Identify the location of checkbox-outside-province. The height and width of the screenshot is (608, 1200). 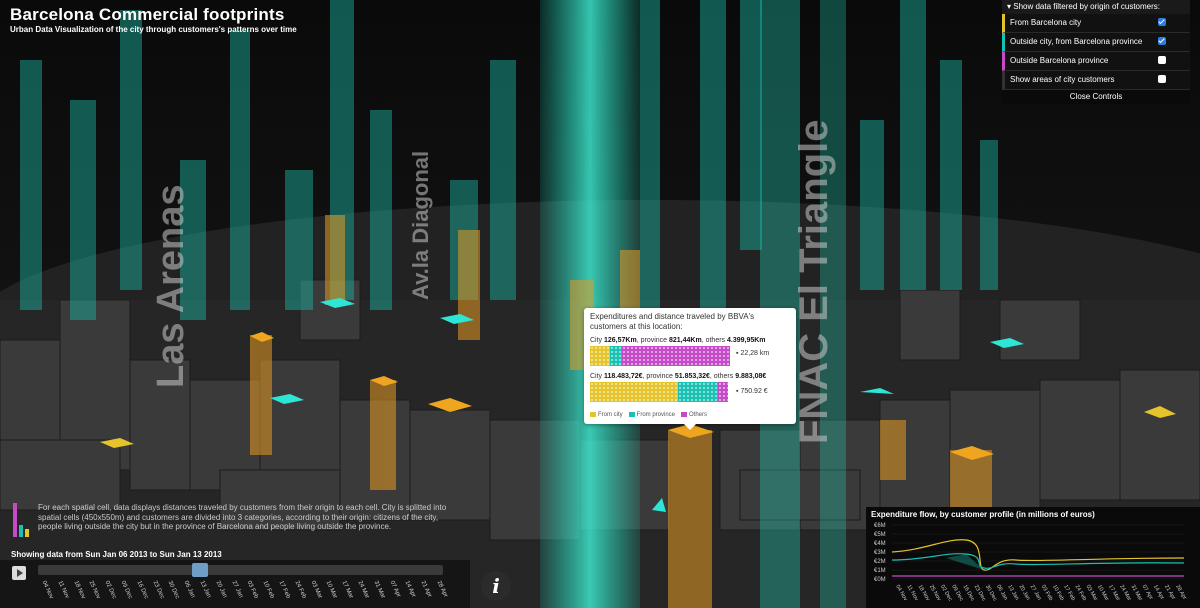
(1162, 60).